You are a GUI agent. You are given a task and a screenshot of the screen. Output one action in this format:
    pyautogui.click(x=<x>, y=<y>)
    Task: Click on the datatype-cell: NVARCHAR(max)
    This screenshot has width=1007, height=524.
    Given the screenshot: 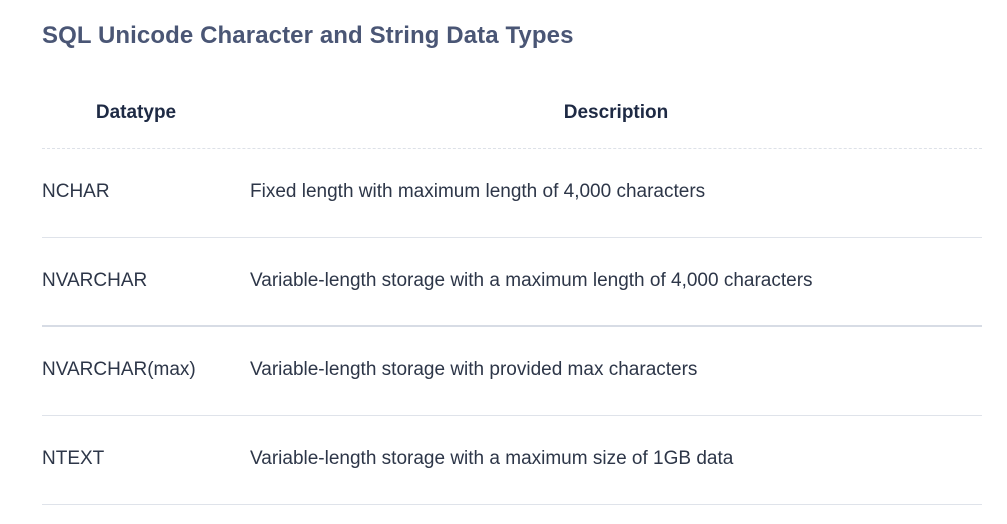 What is the action you would take?
    pyautogui.click(x=119, y=369)
    